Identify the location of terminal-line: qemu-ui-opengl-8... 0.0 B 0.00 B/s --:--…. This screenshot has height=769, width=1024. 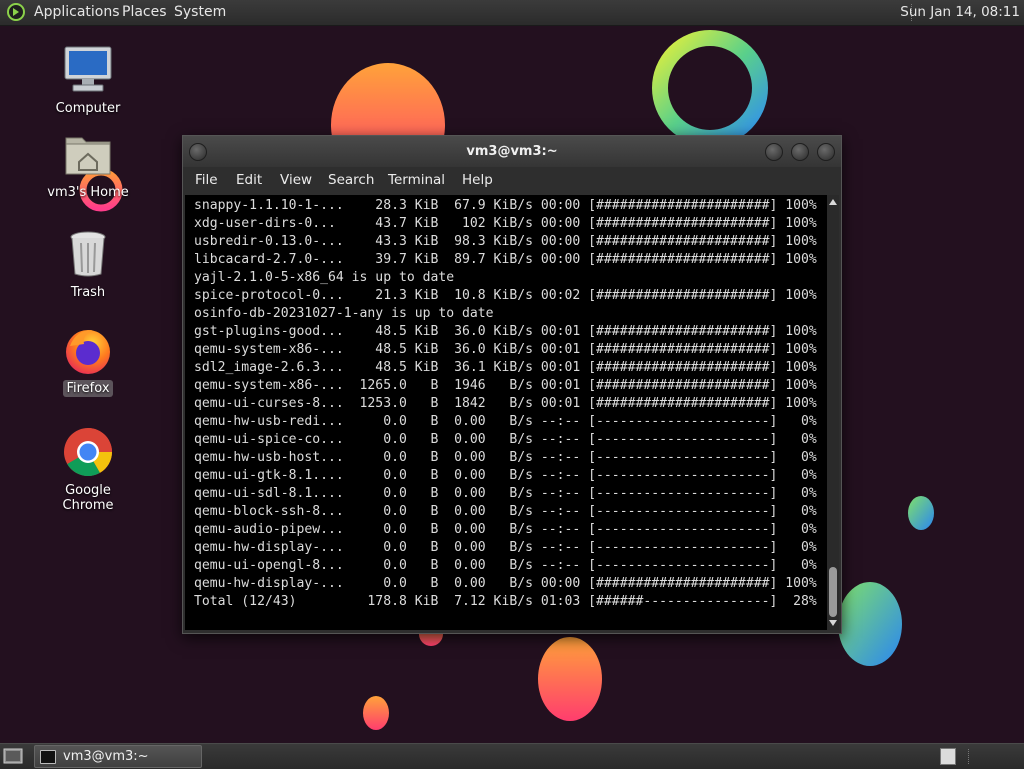
(505, 565).